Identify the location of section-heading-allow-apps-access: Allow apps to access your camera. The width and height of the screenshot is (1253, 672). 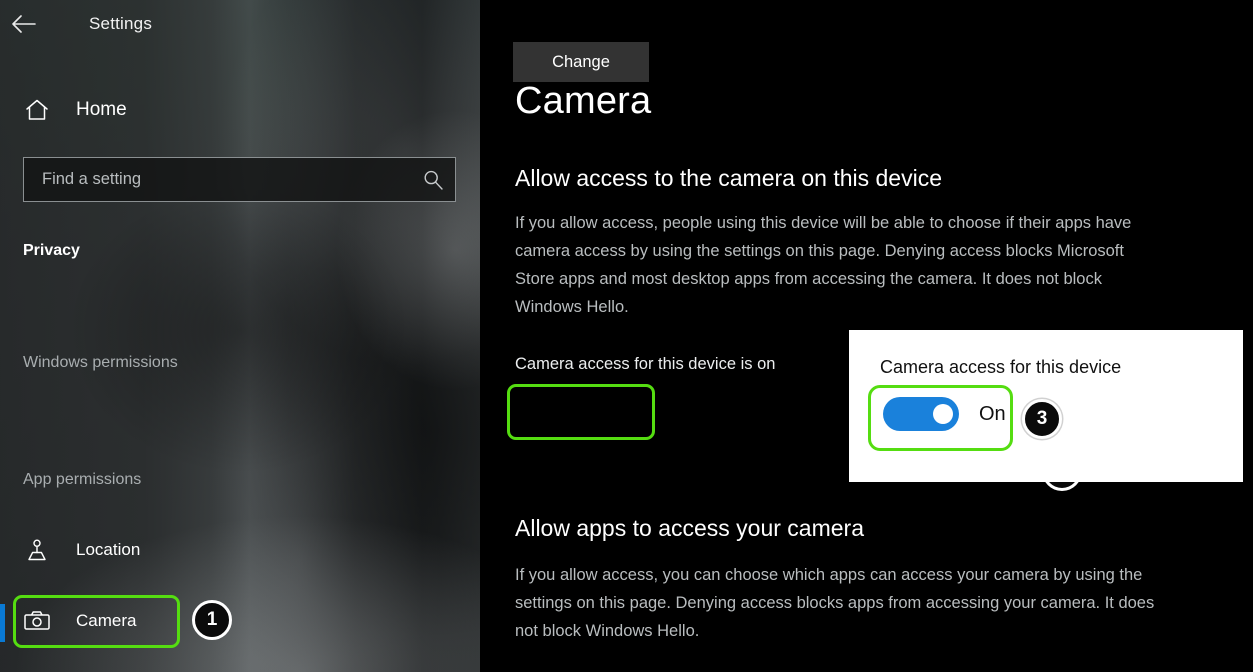
(689, 528).